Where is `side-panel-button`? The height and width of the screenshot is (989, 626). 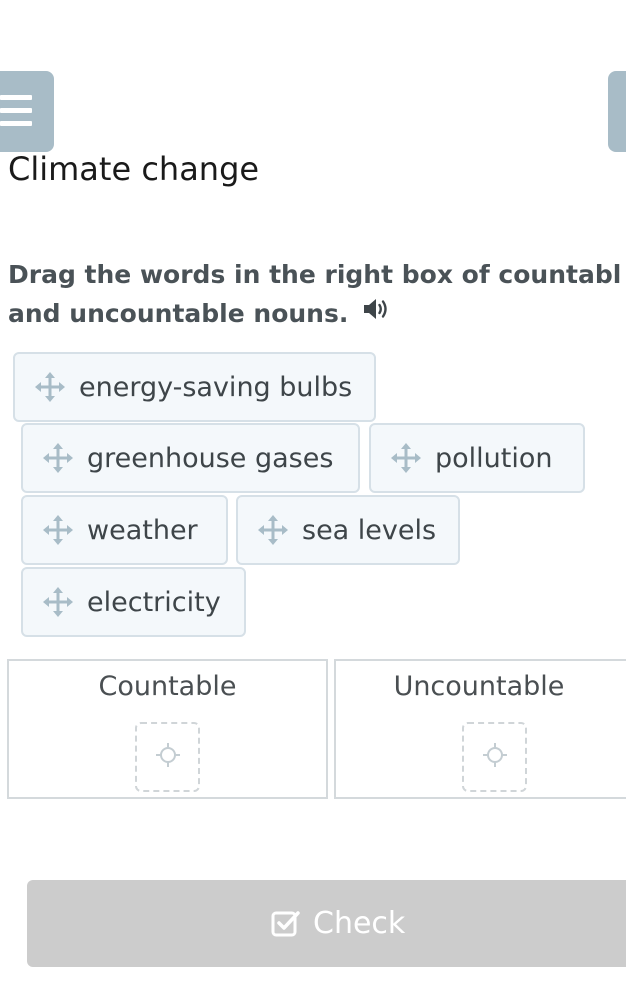 side-panel-button is located at coordinates (617, 111).